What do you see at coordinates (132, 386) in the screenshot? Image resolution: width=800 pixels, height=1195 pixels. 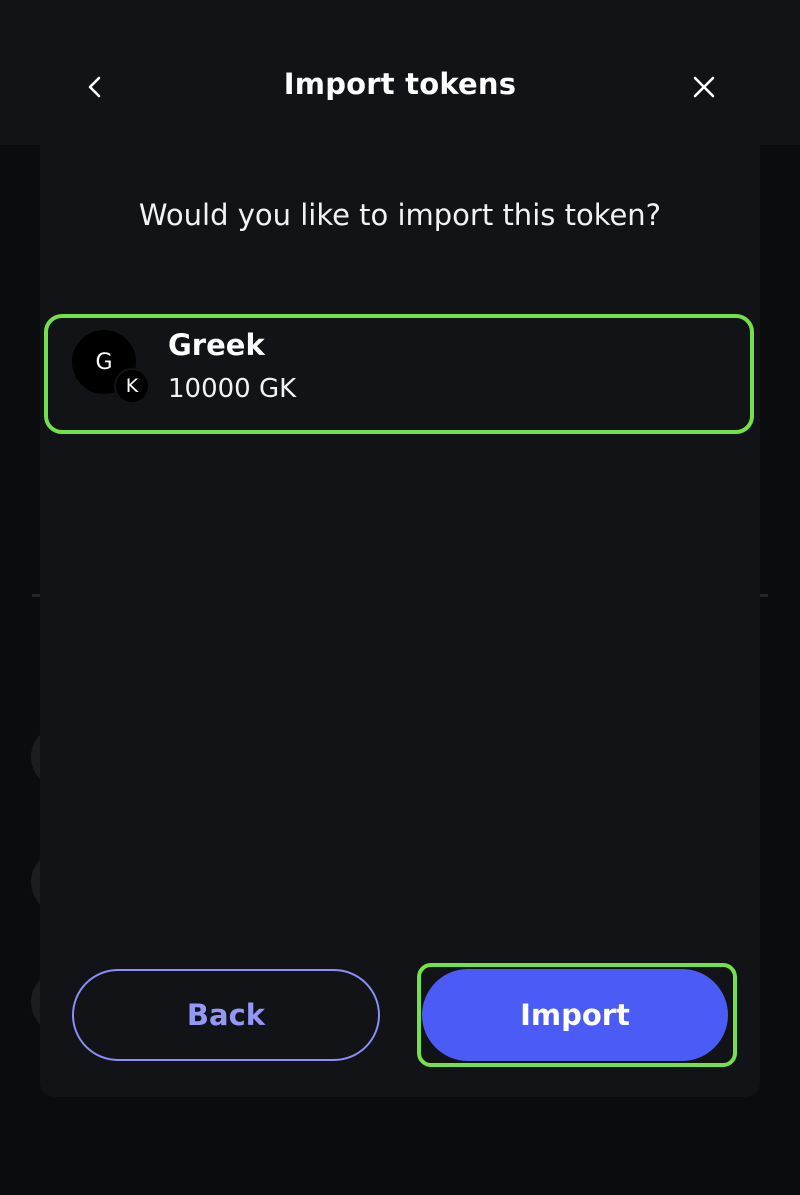 I see `token-network-badge: K` at bounding box center [132, 386].